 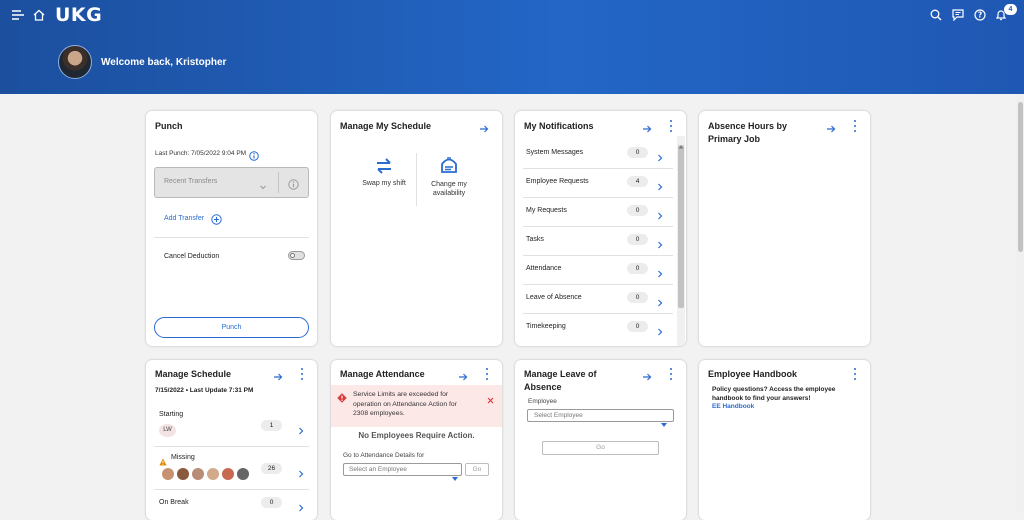 I want to click on attendance-go-button: Go, so click(x=477, y=469).